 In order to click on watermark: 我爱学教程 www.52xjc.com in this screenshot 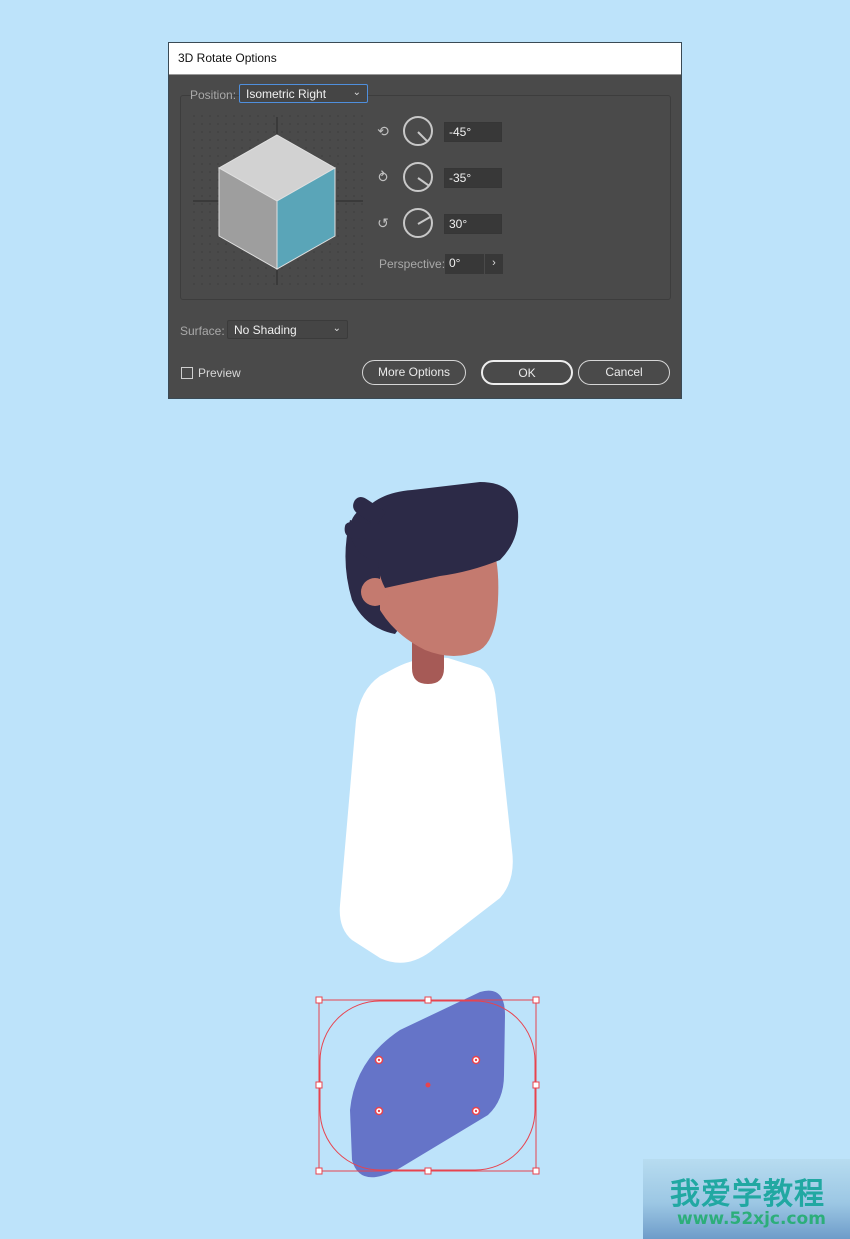, I will do `click(746, 1199)`.